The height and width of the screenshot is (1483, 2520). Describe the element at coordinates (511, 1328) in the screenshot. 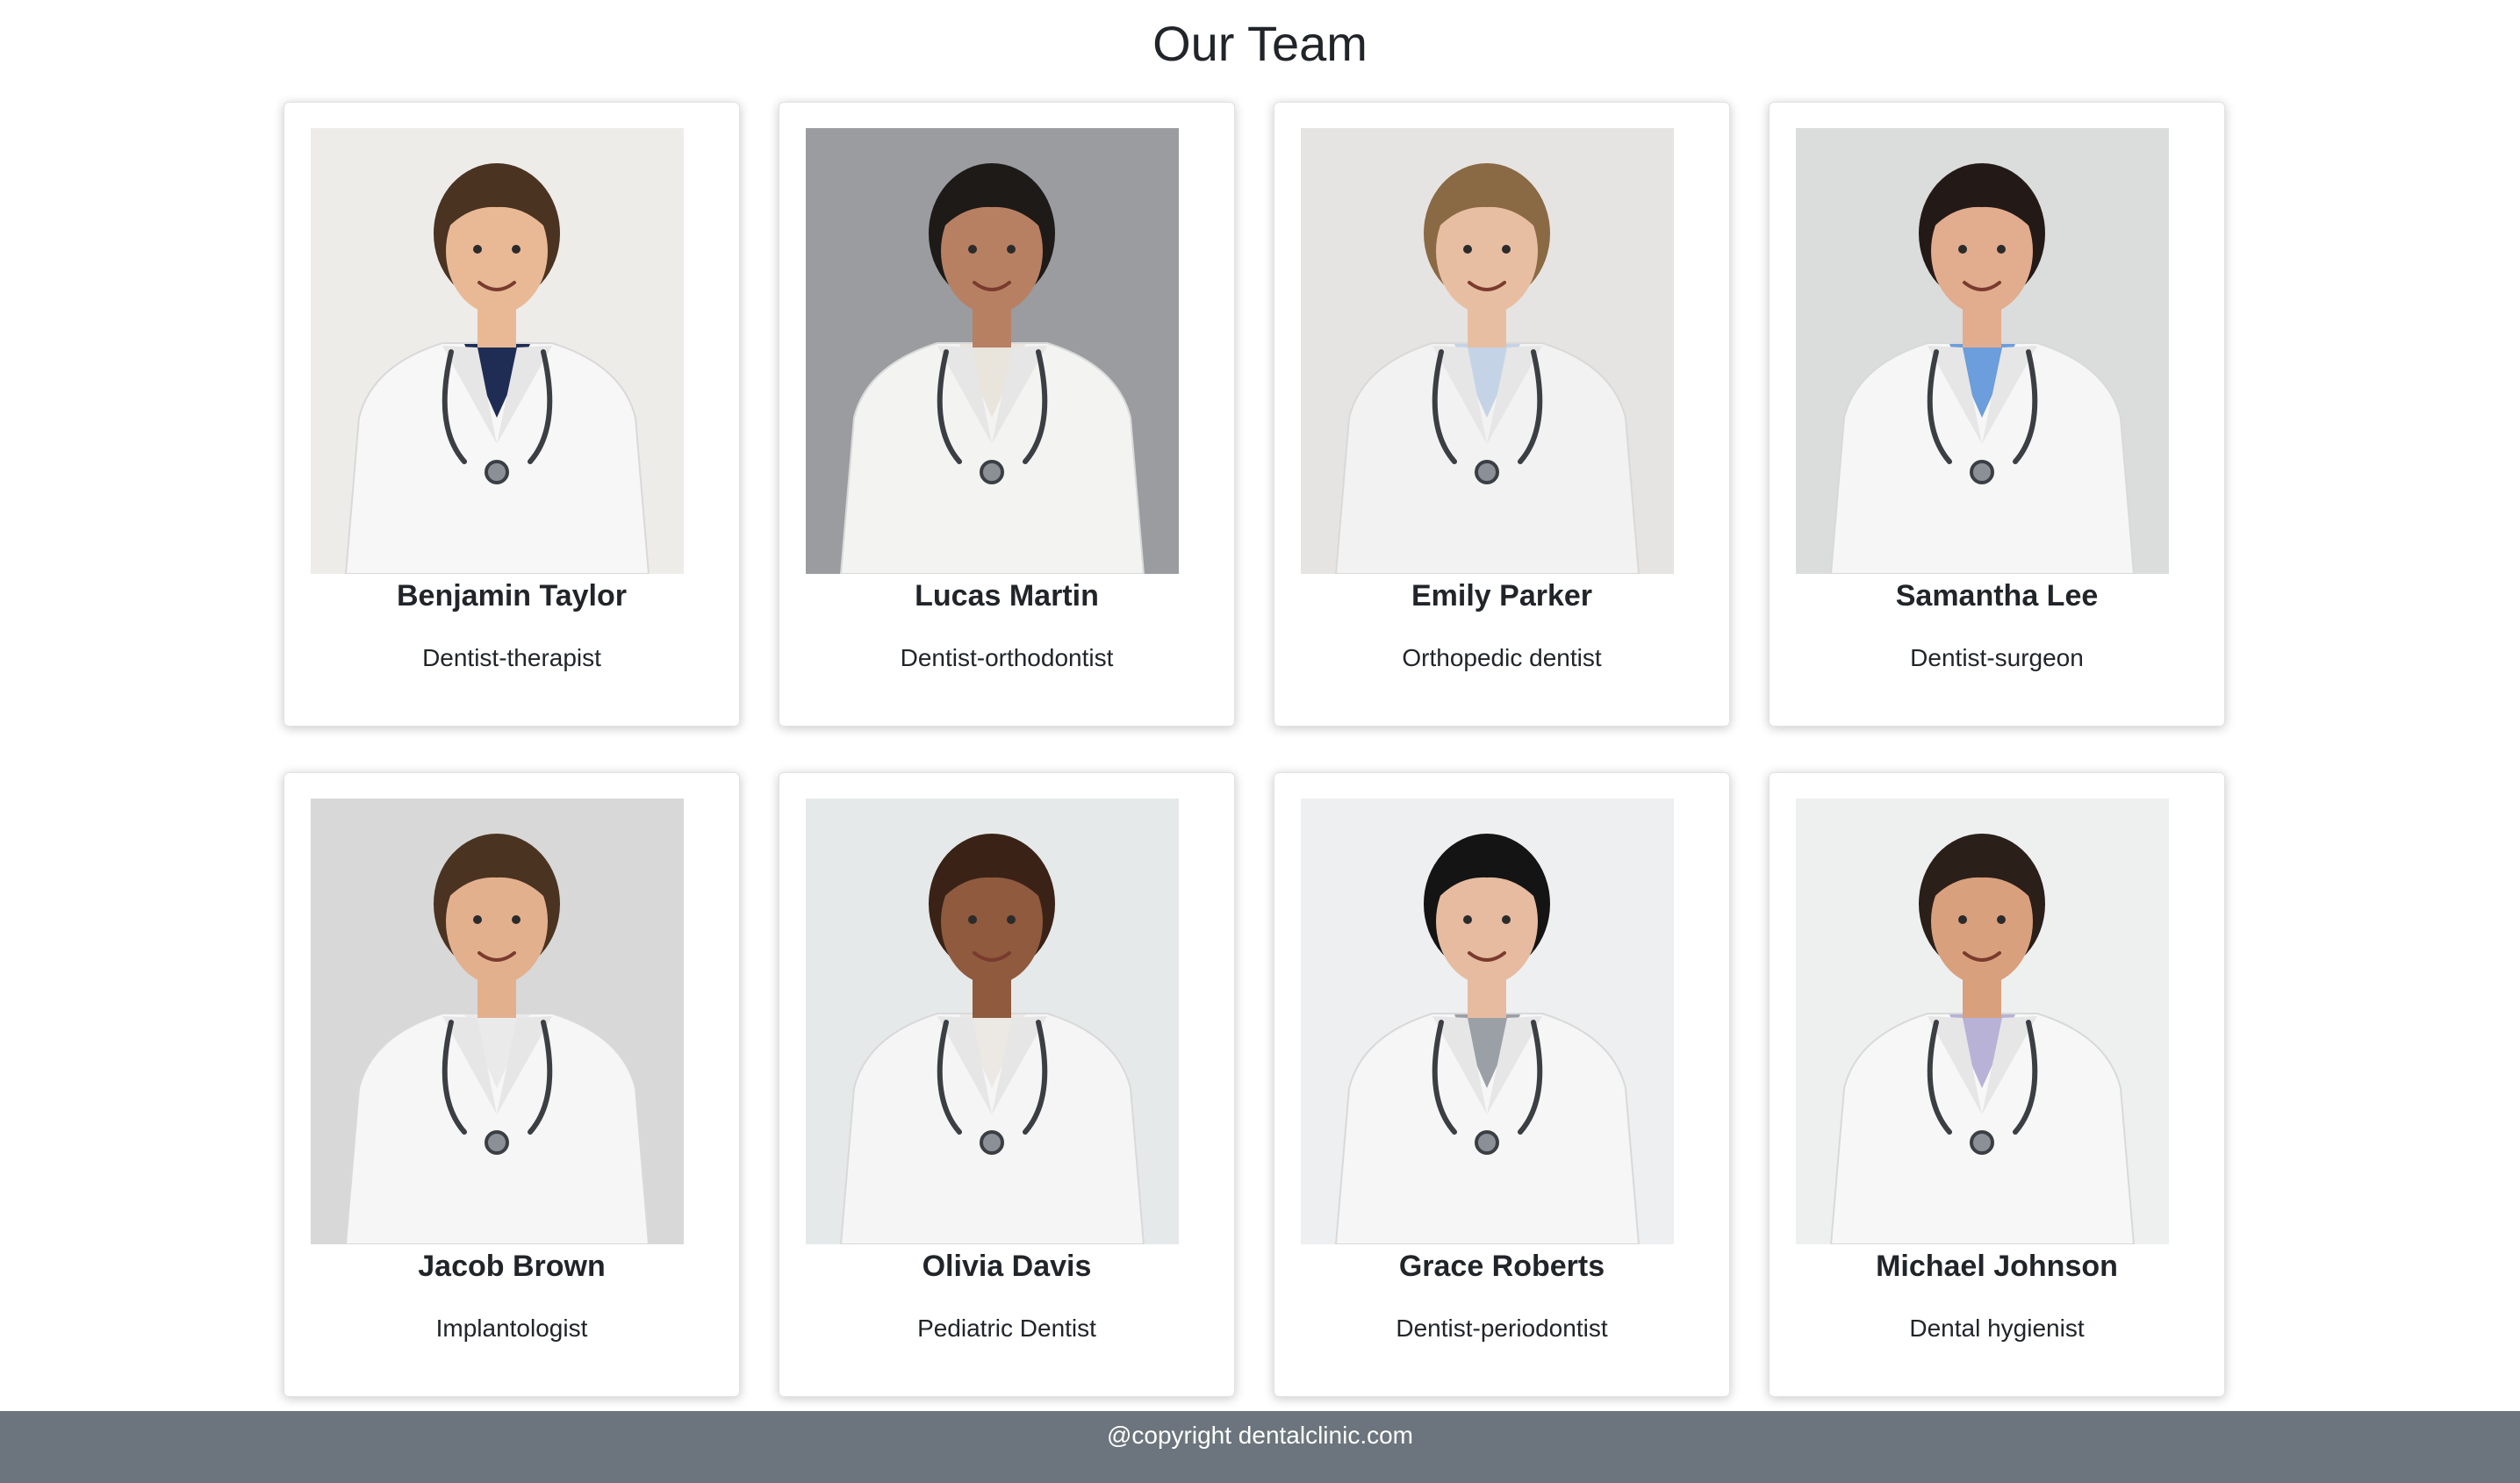

I see `team-member-role: Implantologist` at that location.